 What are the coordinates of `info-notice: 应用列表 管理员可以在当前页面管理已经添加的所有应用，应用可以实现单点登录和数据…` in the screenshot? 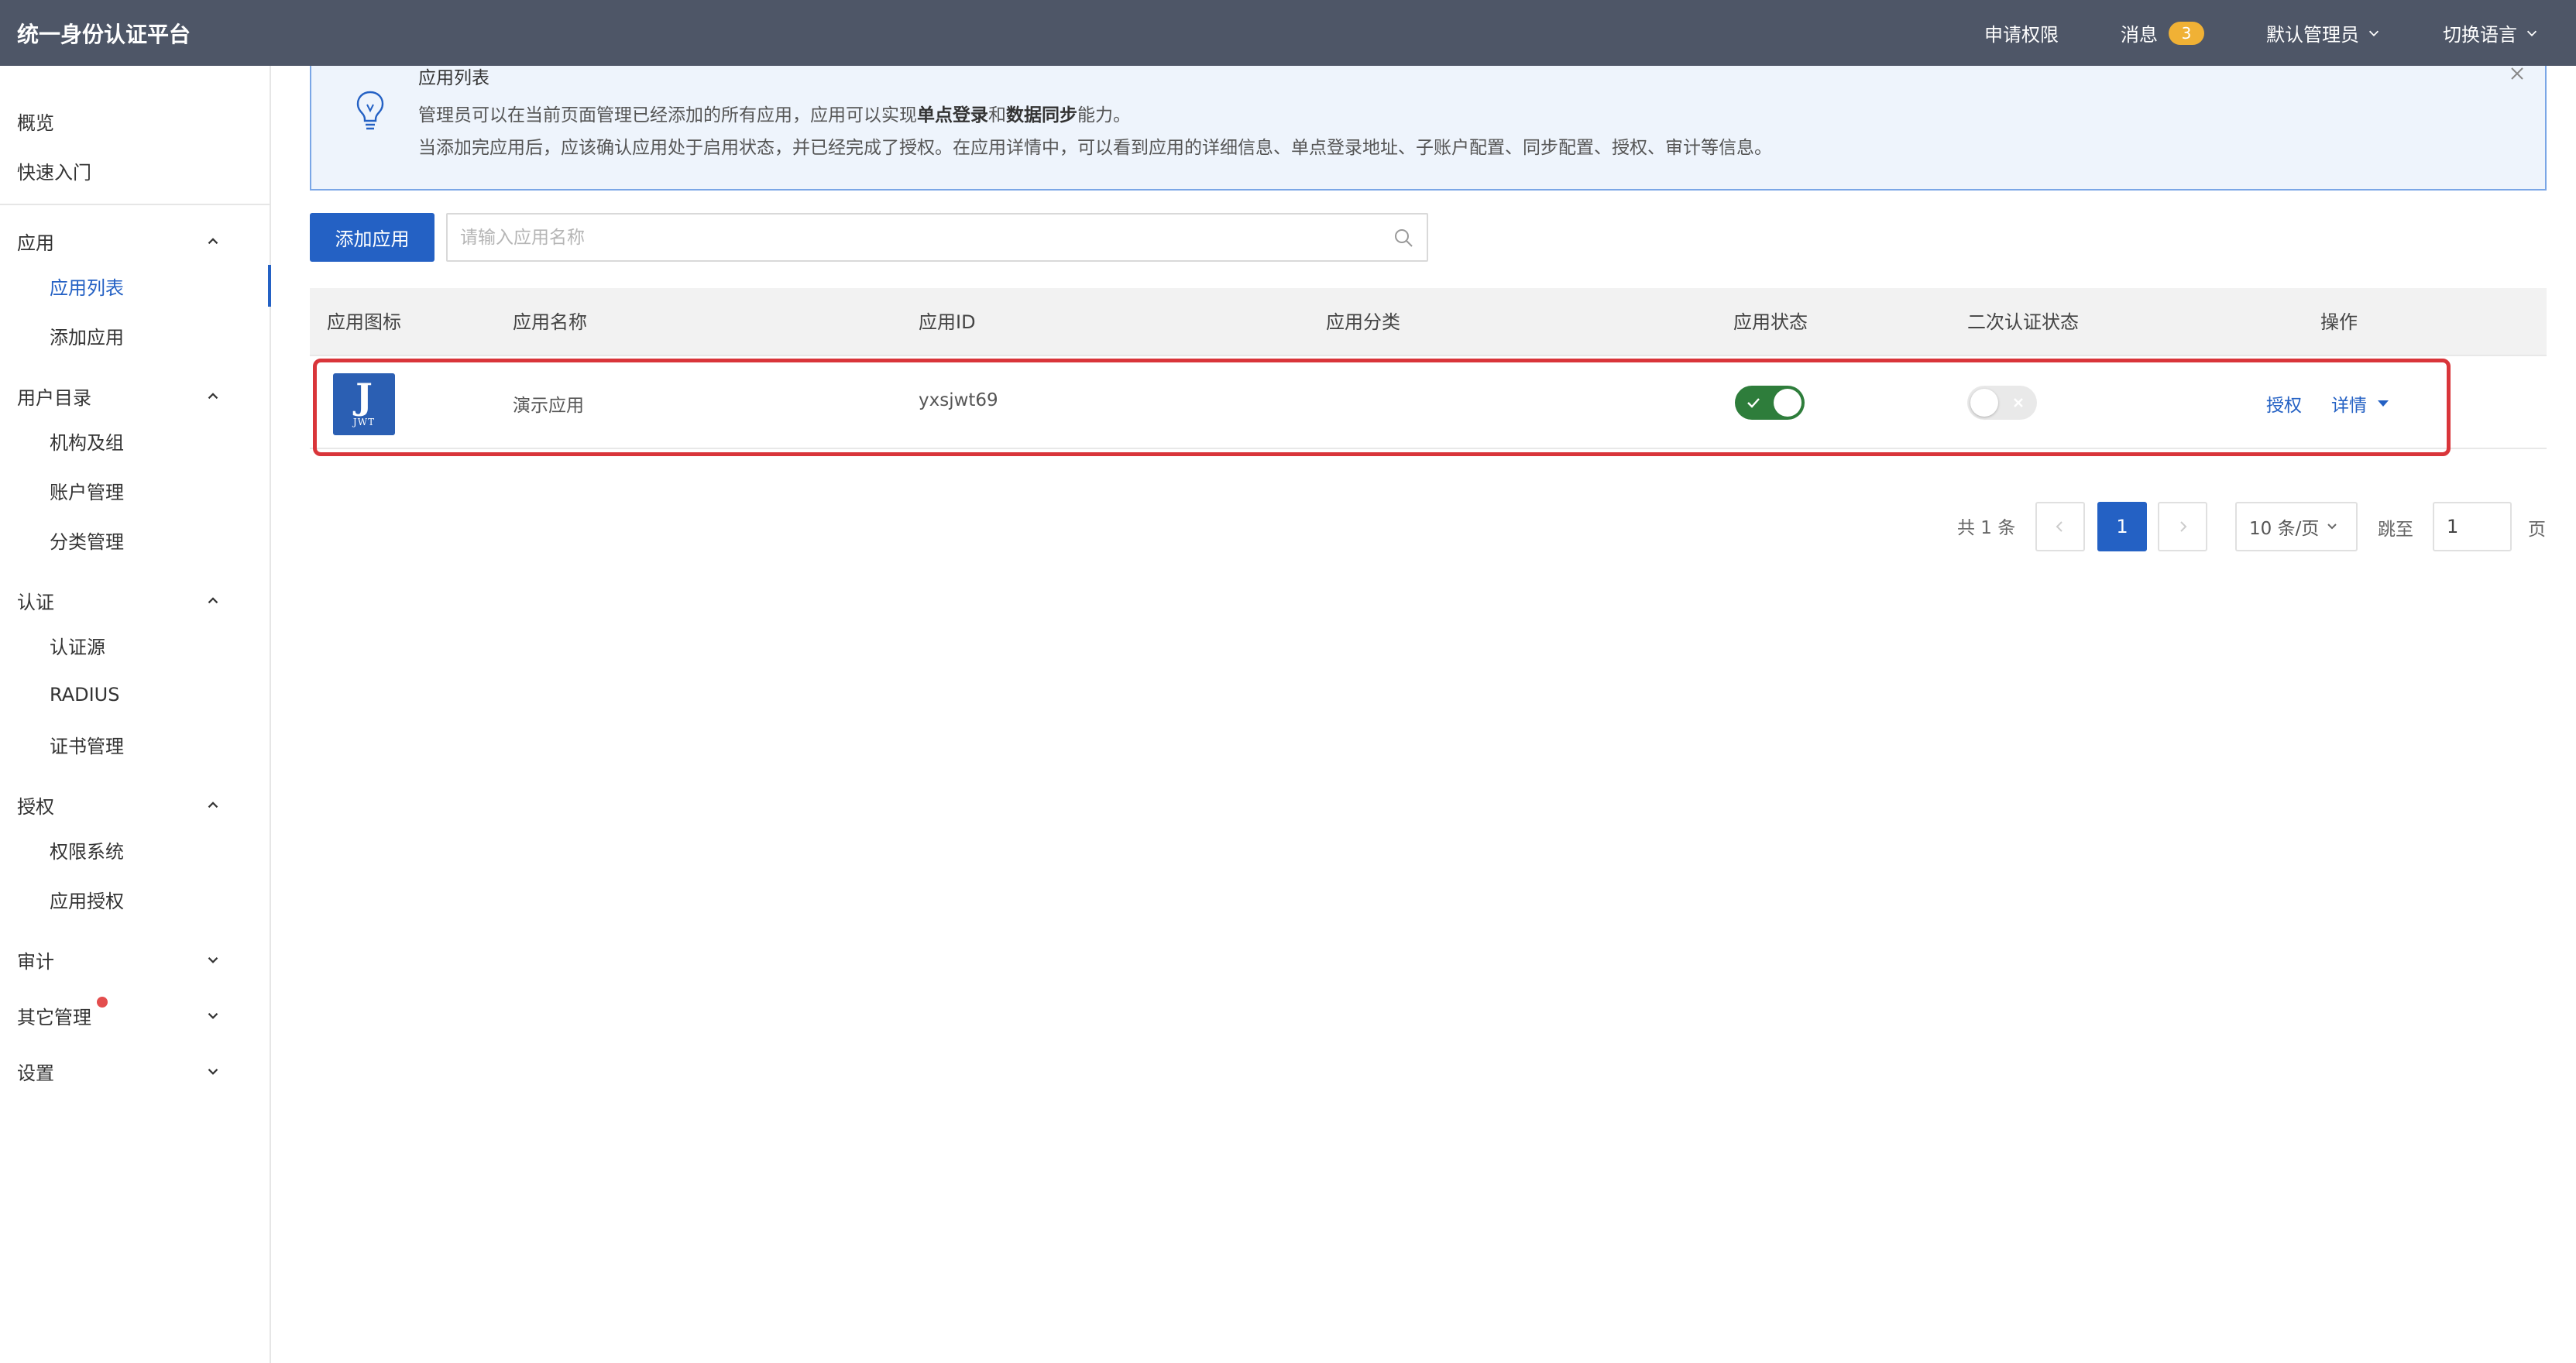 It's located at (1428, 128).